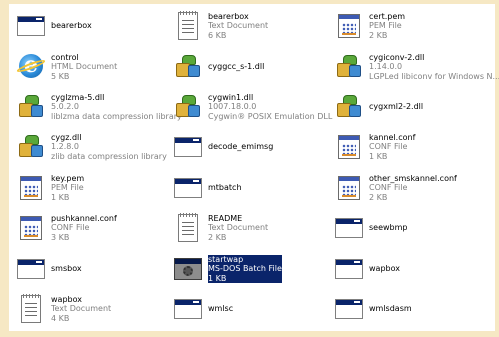 The width and height of the screenshot is (499, 337). What do you see at coordinates (60, 237) in the screenshot?
I see `file-detail-label: 3 KB` at bounding box center [60, 237].